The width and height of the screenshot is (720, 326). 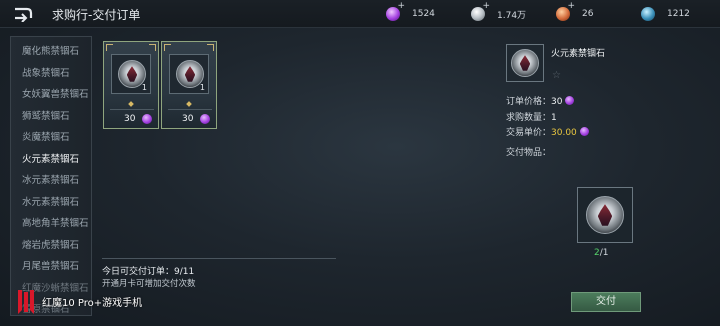 I want to click on back-button, so click(x=23, y=14).